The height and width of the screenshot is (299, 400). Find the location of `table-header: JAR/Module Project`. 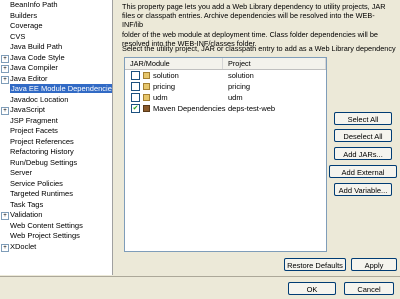

table-header: JAR/Module Project is located at coordinates (225, 64).